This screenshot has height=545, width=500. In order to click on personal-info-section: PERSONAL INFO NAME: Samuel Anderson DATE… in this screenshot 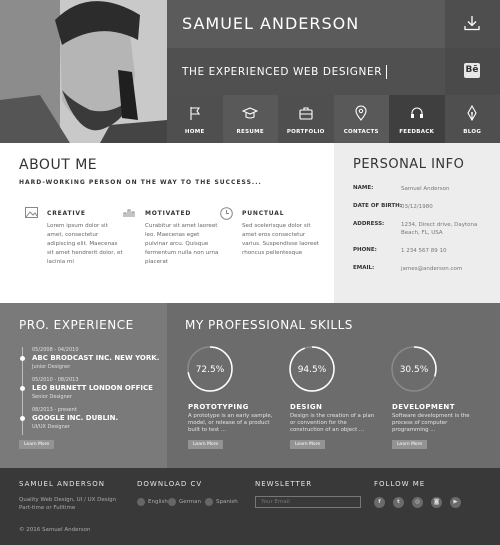, I will do `click(417, 223)`.